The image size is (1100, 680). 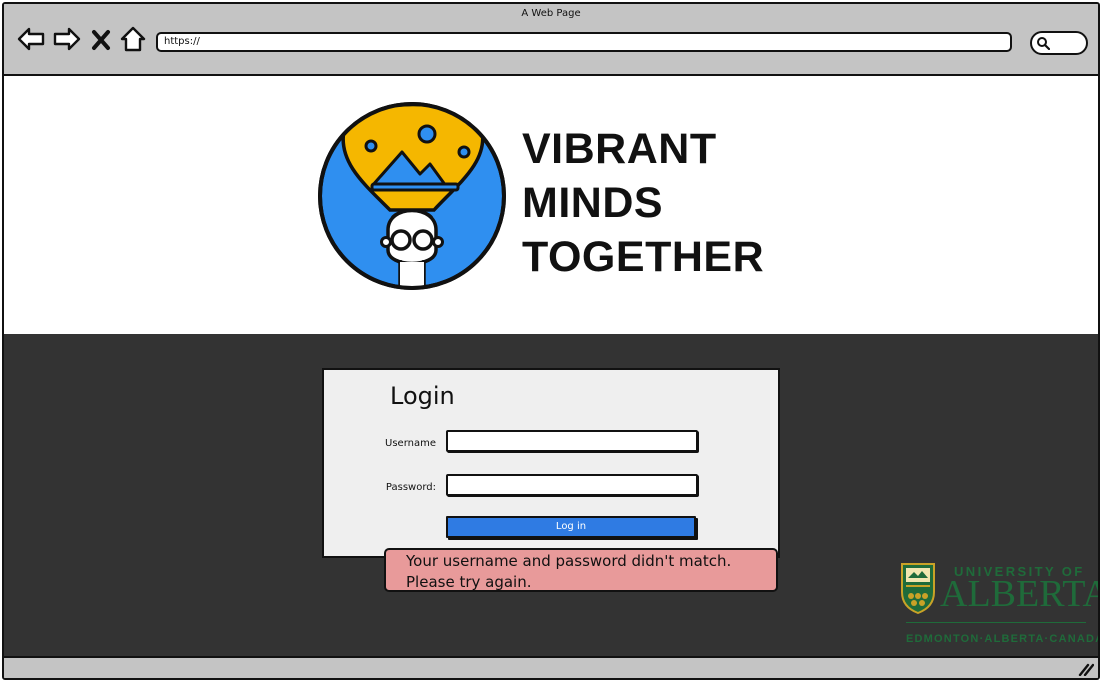 I want to click on window-title: A Web Page, so click(x=551, y=13).